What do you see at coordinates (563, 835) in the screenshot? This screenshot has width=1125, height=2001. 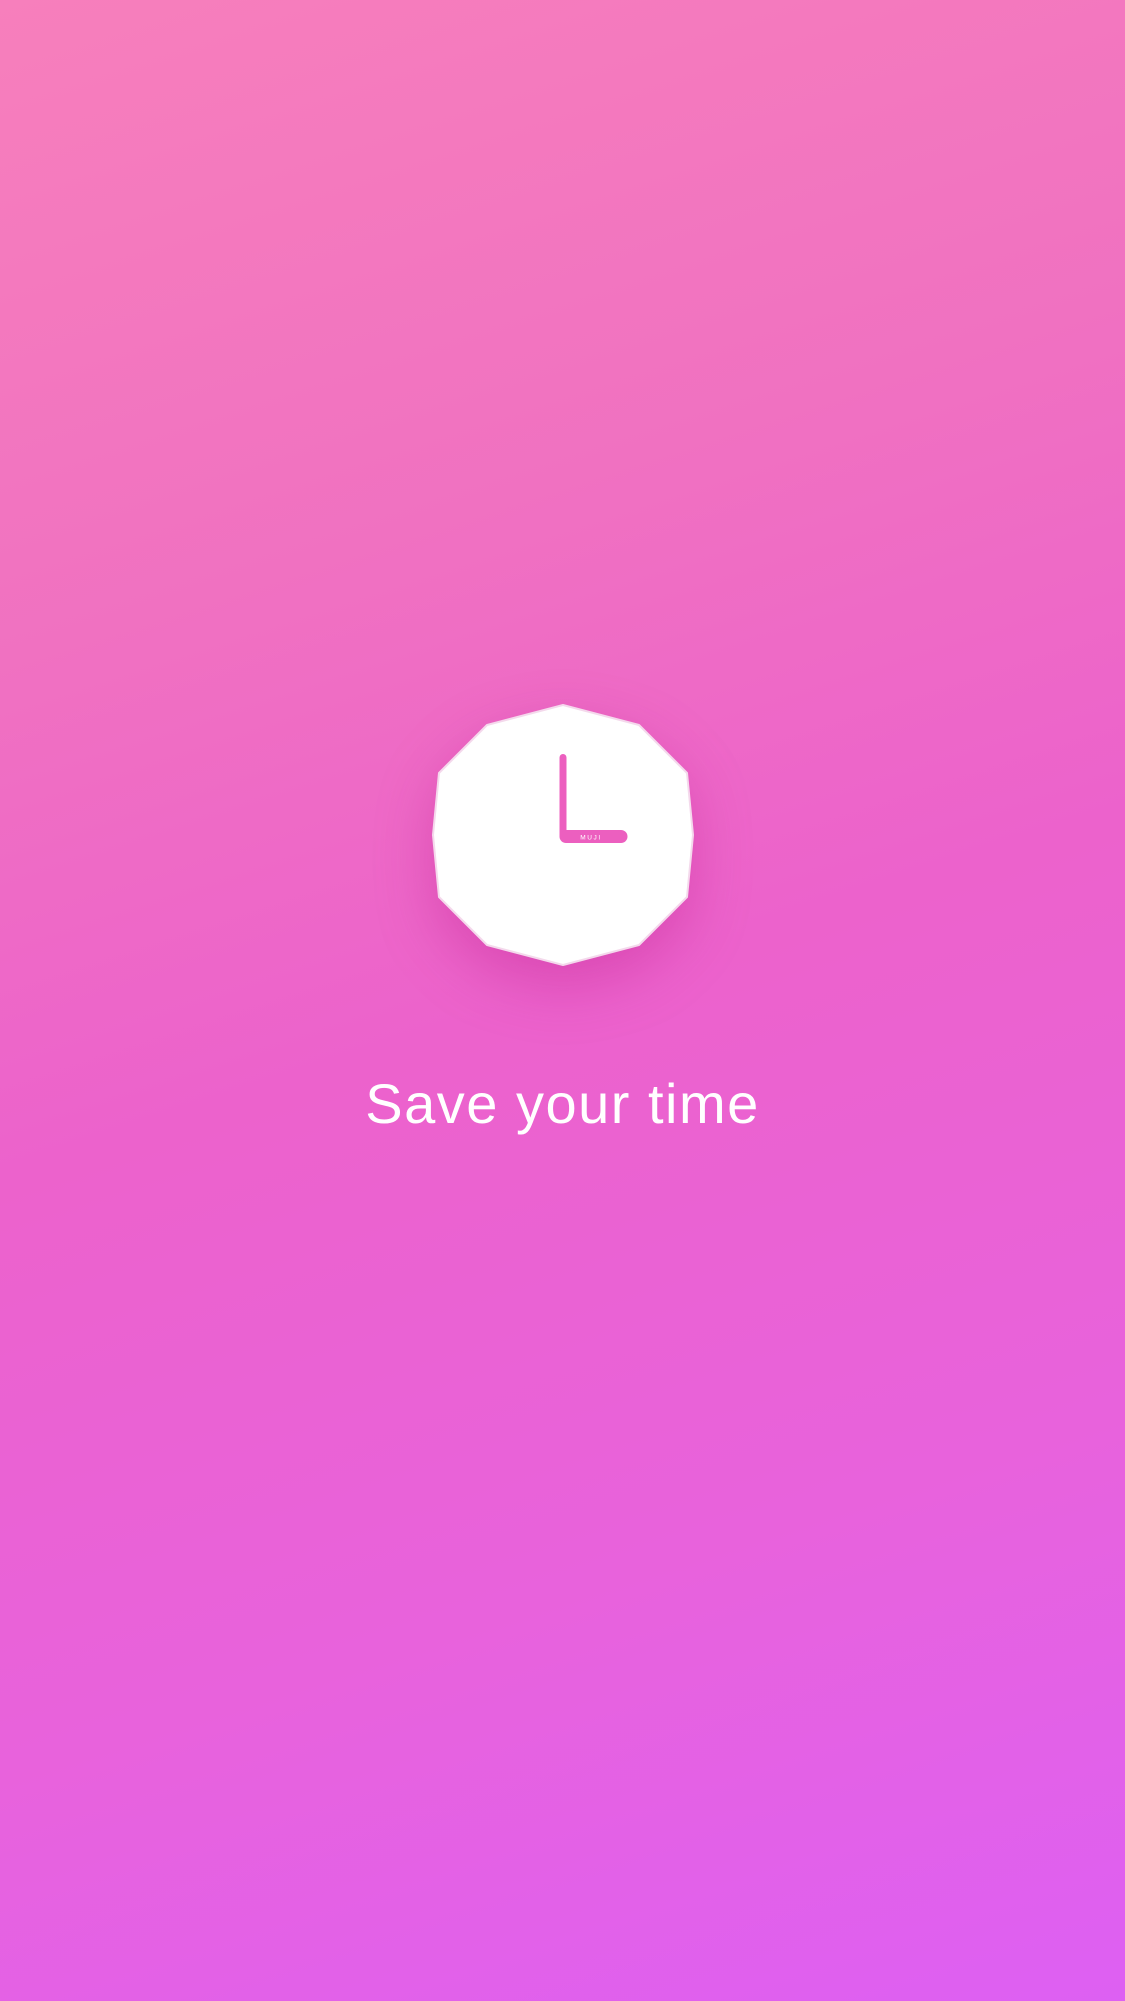 I see `clock-icon: MUJI` at bounding box center [563, 835].